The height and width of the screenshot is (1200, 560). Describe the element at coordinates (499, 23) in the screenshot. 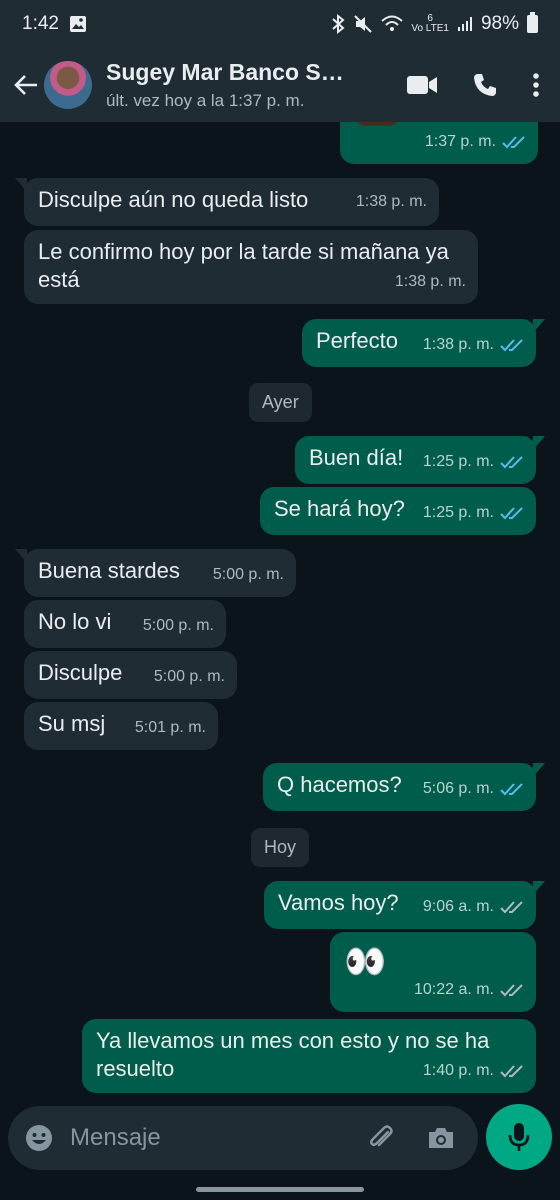

I see `battery-percent: 98%` at that location.